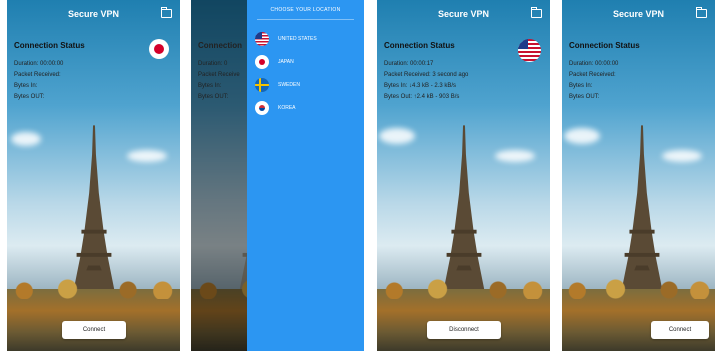 Image resolution: width=722 pixels, height=351 pixels. I want to click on duration-stat: Duration: 00:00:17, so click(409, 64).